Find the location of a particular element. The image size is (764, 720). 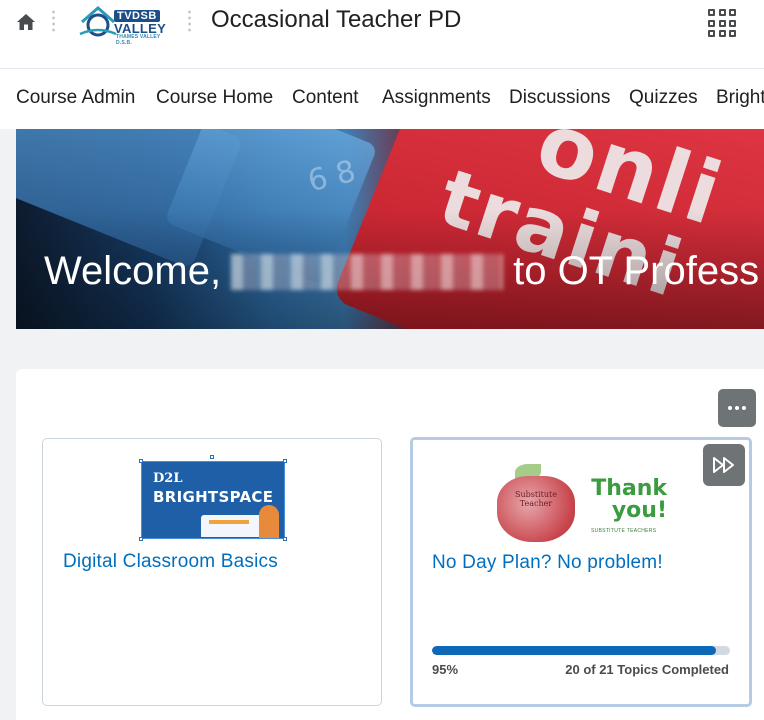

home-icon is located at coordinates (26, 22).